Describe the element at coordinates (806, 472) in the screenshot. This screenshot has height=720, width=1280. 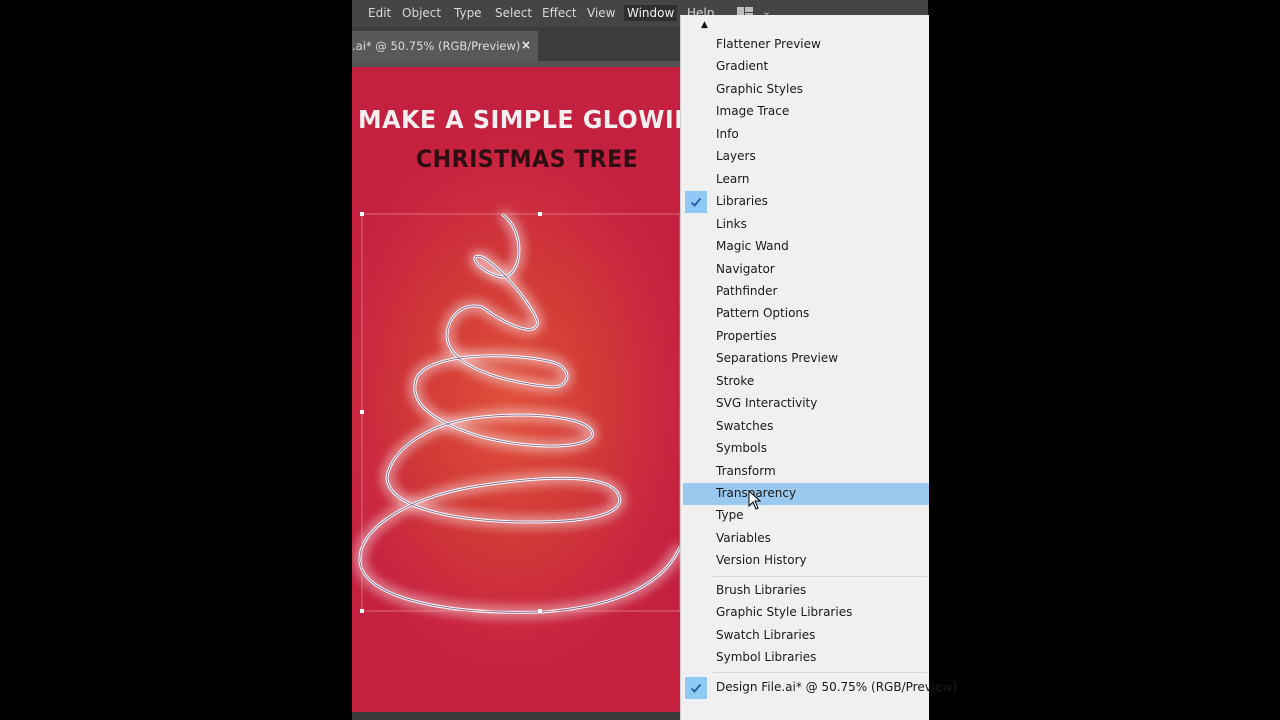
I see `menu-item-transform: Transform` at that location.